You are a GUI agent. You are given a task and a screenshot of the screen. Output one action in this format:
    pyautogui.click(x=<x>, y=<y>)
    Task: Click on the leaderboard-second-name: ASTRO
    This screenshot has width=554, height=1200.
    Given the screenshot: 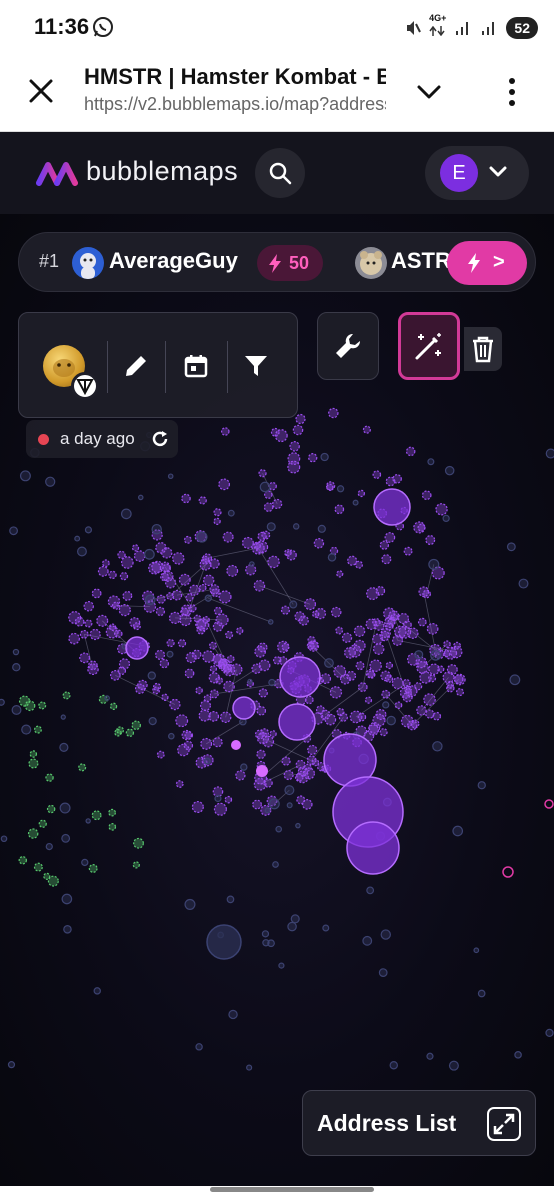 What is the action you would take?
    pyautogui.click(x=421, y=261)
    